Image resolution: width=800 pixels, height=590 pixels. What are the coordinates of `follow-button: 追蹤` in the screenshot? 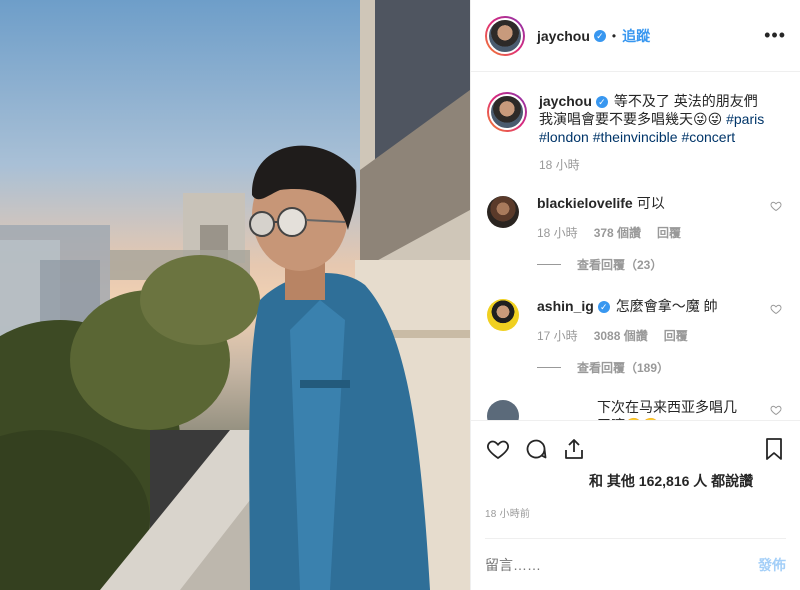 It's located at (636, 36).